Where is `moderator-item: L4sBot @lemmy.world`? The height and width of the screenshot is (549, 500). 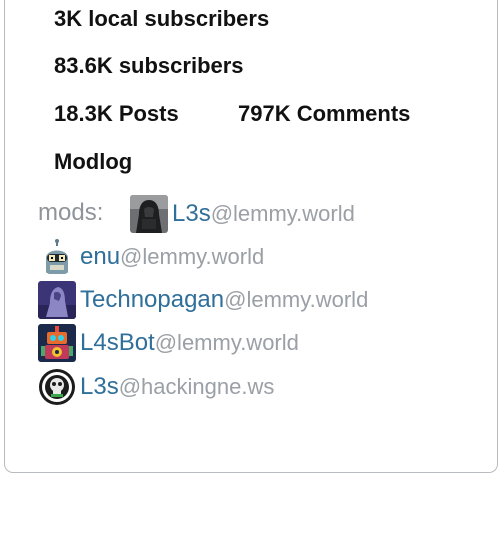
moderator-item: L4sBot @lemmy.world is located at coordinates (168, 343).